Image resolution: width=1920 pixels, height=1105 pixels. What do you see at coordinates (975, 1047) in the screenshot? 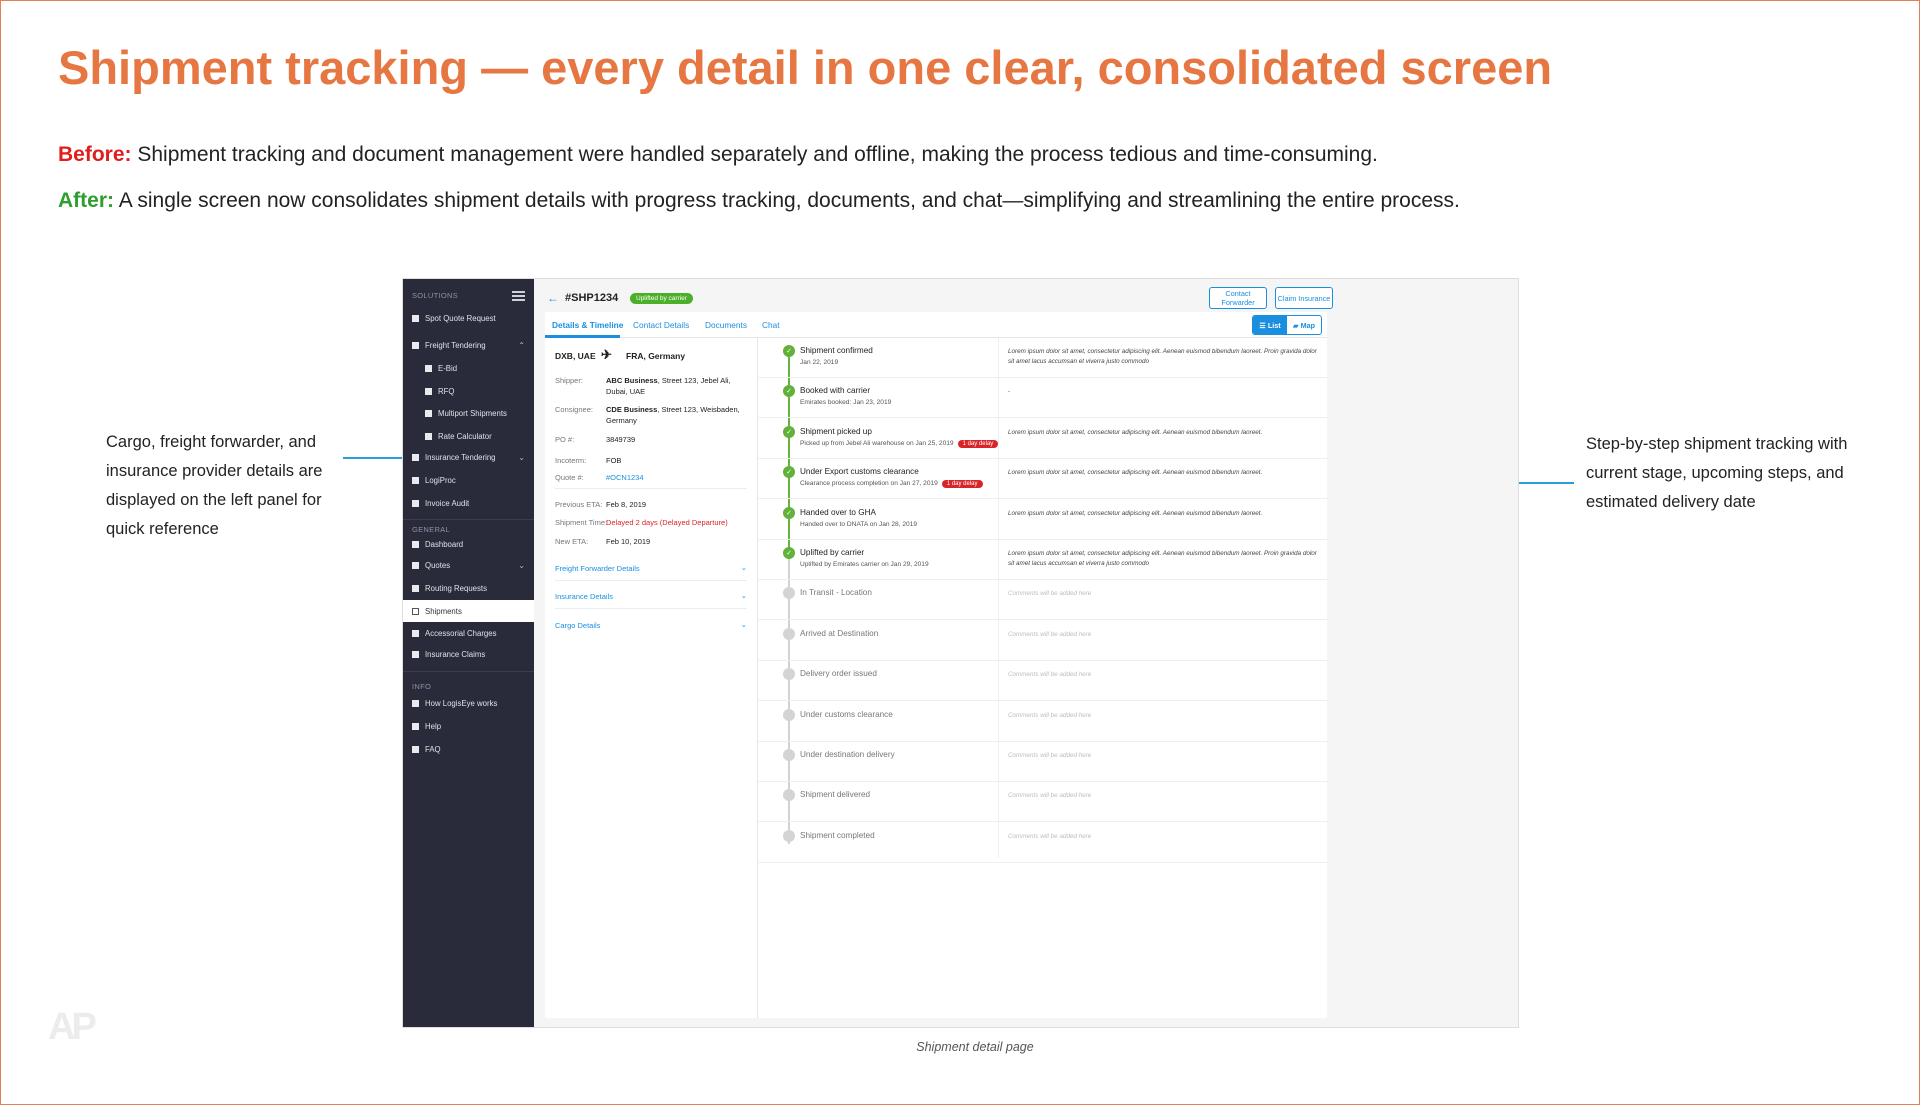
I see `screenshot-caption: Shipment detail page` at bounding box center [975, 1047].